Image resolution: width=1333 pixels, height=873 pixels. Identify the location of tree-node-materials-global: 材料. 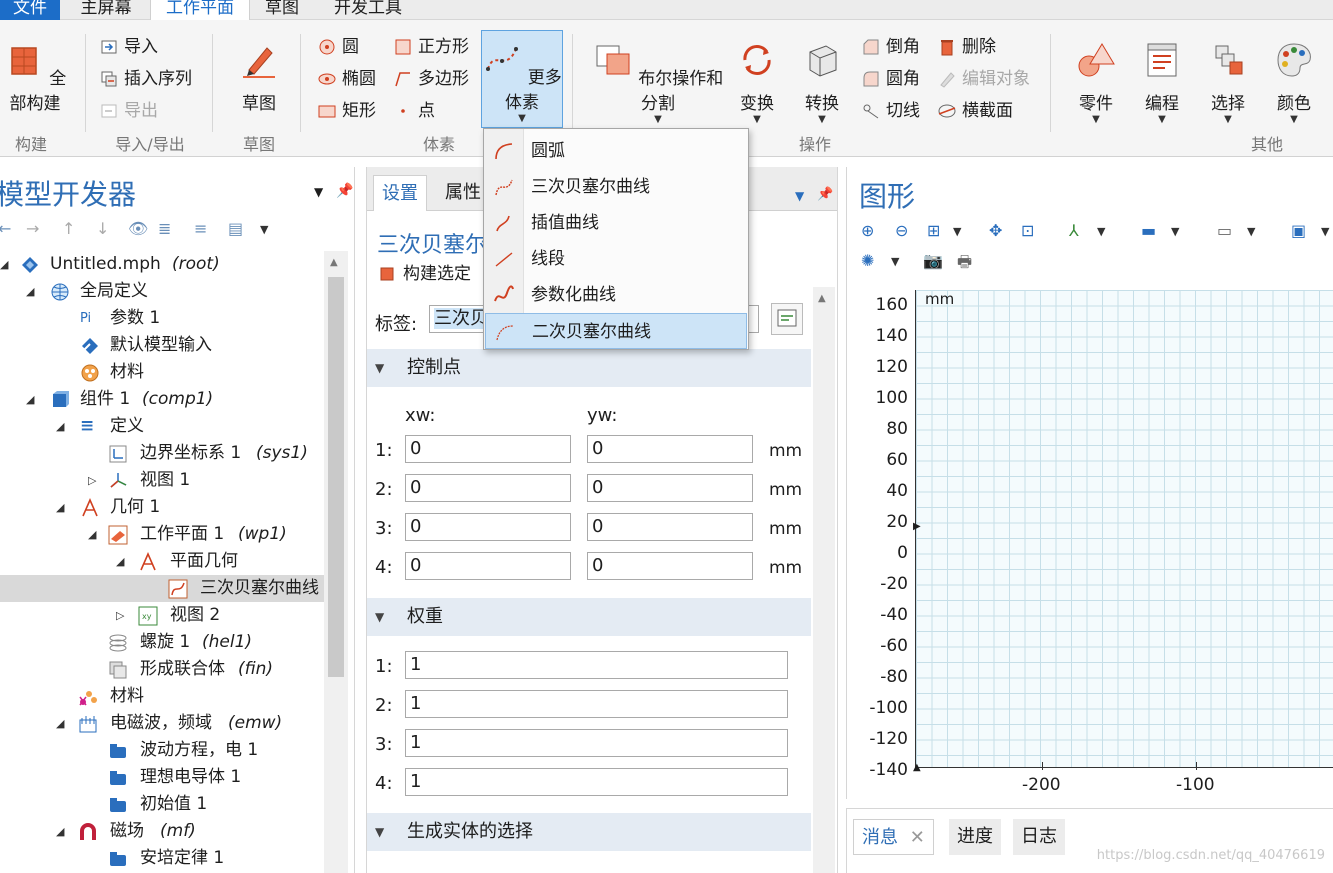
(165, 372).